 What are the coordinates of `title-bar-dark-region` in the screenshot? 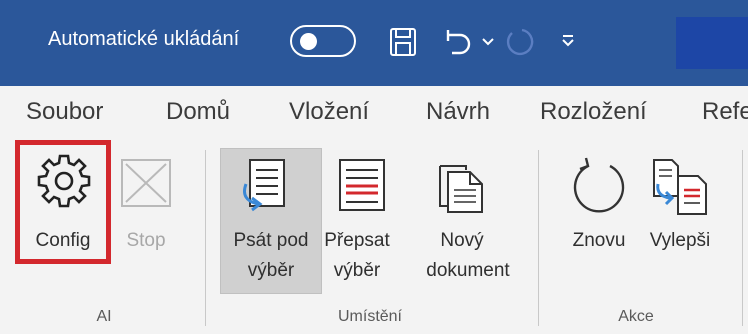 It's located at (712, 43).